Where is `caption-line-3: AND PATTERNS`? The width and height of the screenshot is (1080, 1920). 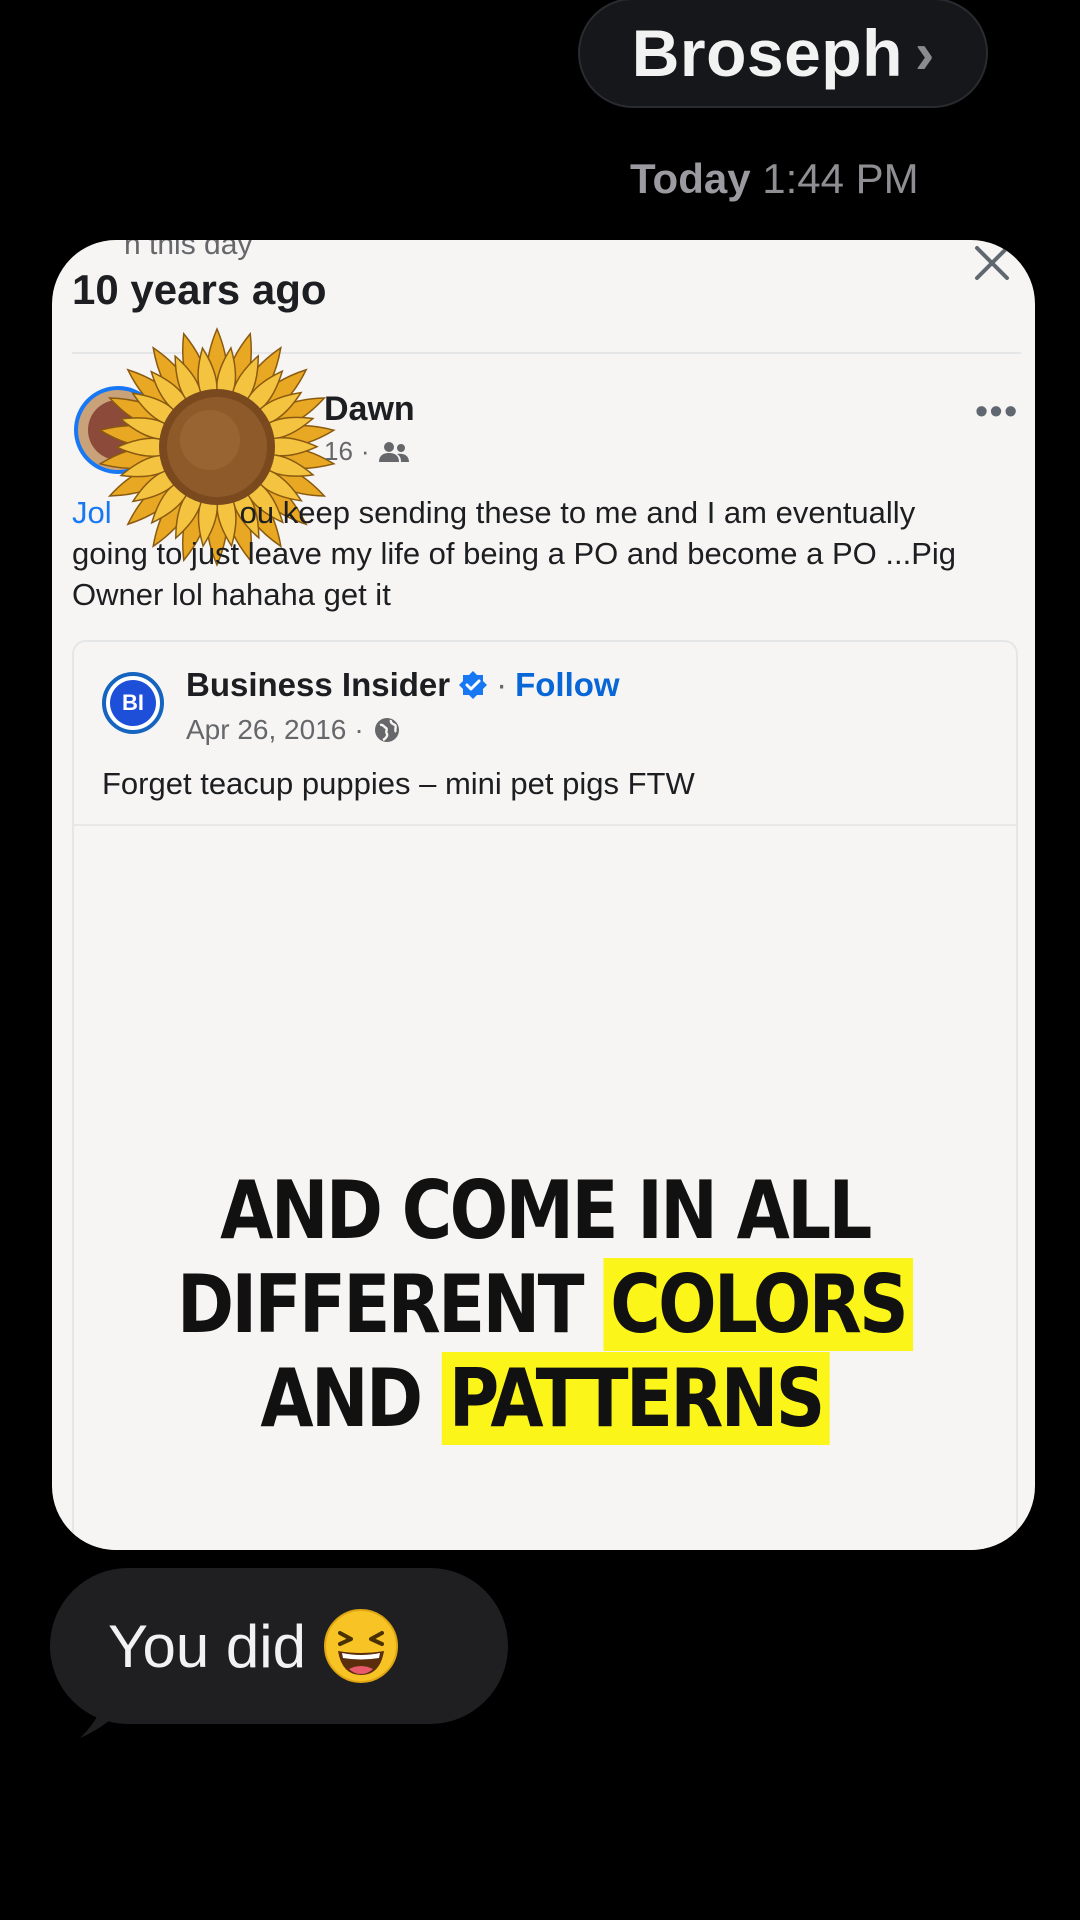
caption-line-3: AND PATTERNS is located at coordinates (545, 1399).